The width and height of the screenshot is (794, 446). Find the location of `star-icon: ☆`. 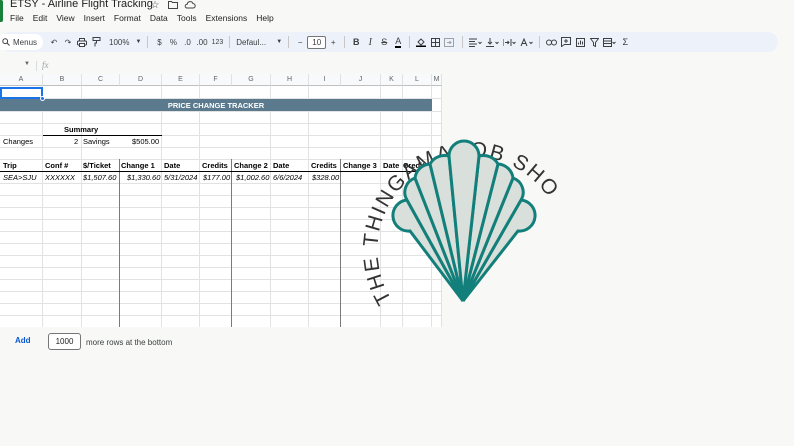

star-icon: ☆ is located at coordinates (155, 6).